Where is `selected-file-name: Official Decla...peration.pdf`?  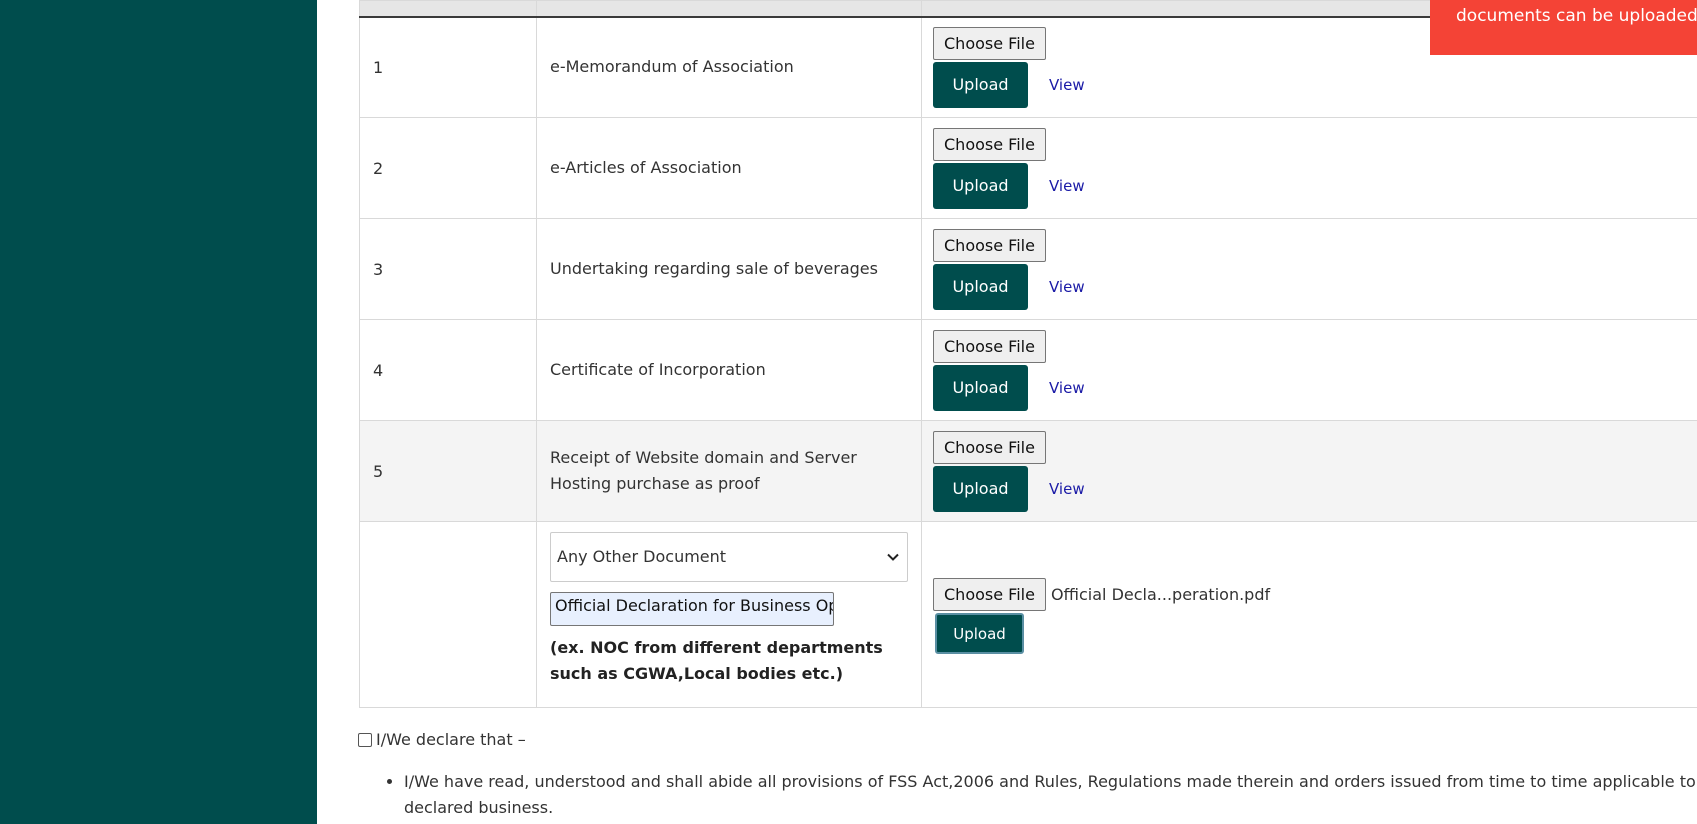 selected-file-name: Official Decla...peration.pdf is located at coordinates (1160, 594).